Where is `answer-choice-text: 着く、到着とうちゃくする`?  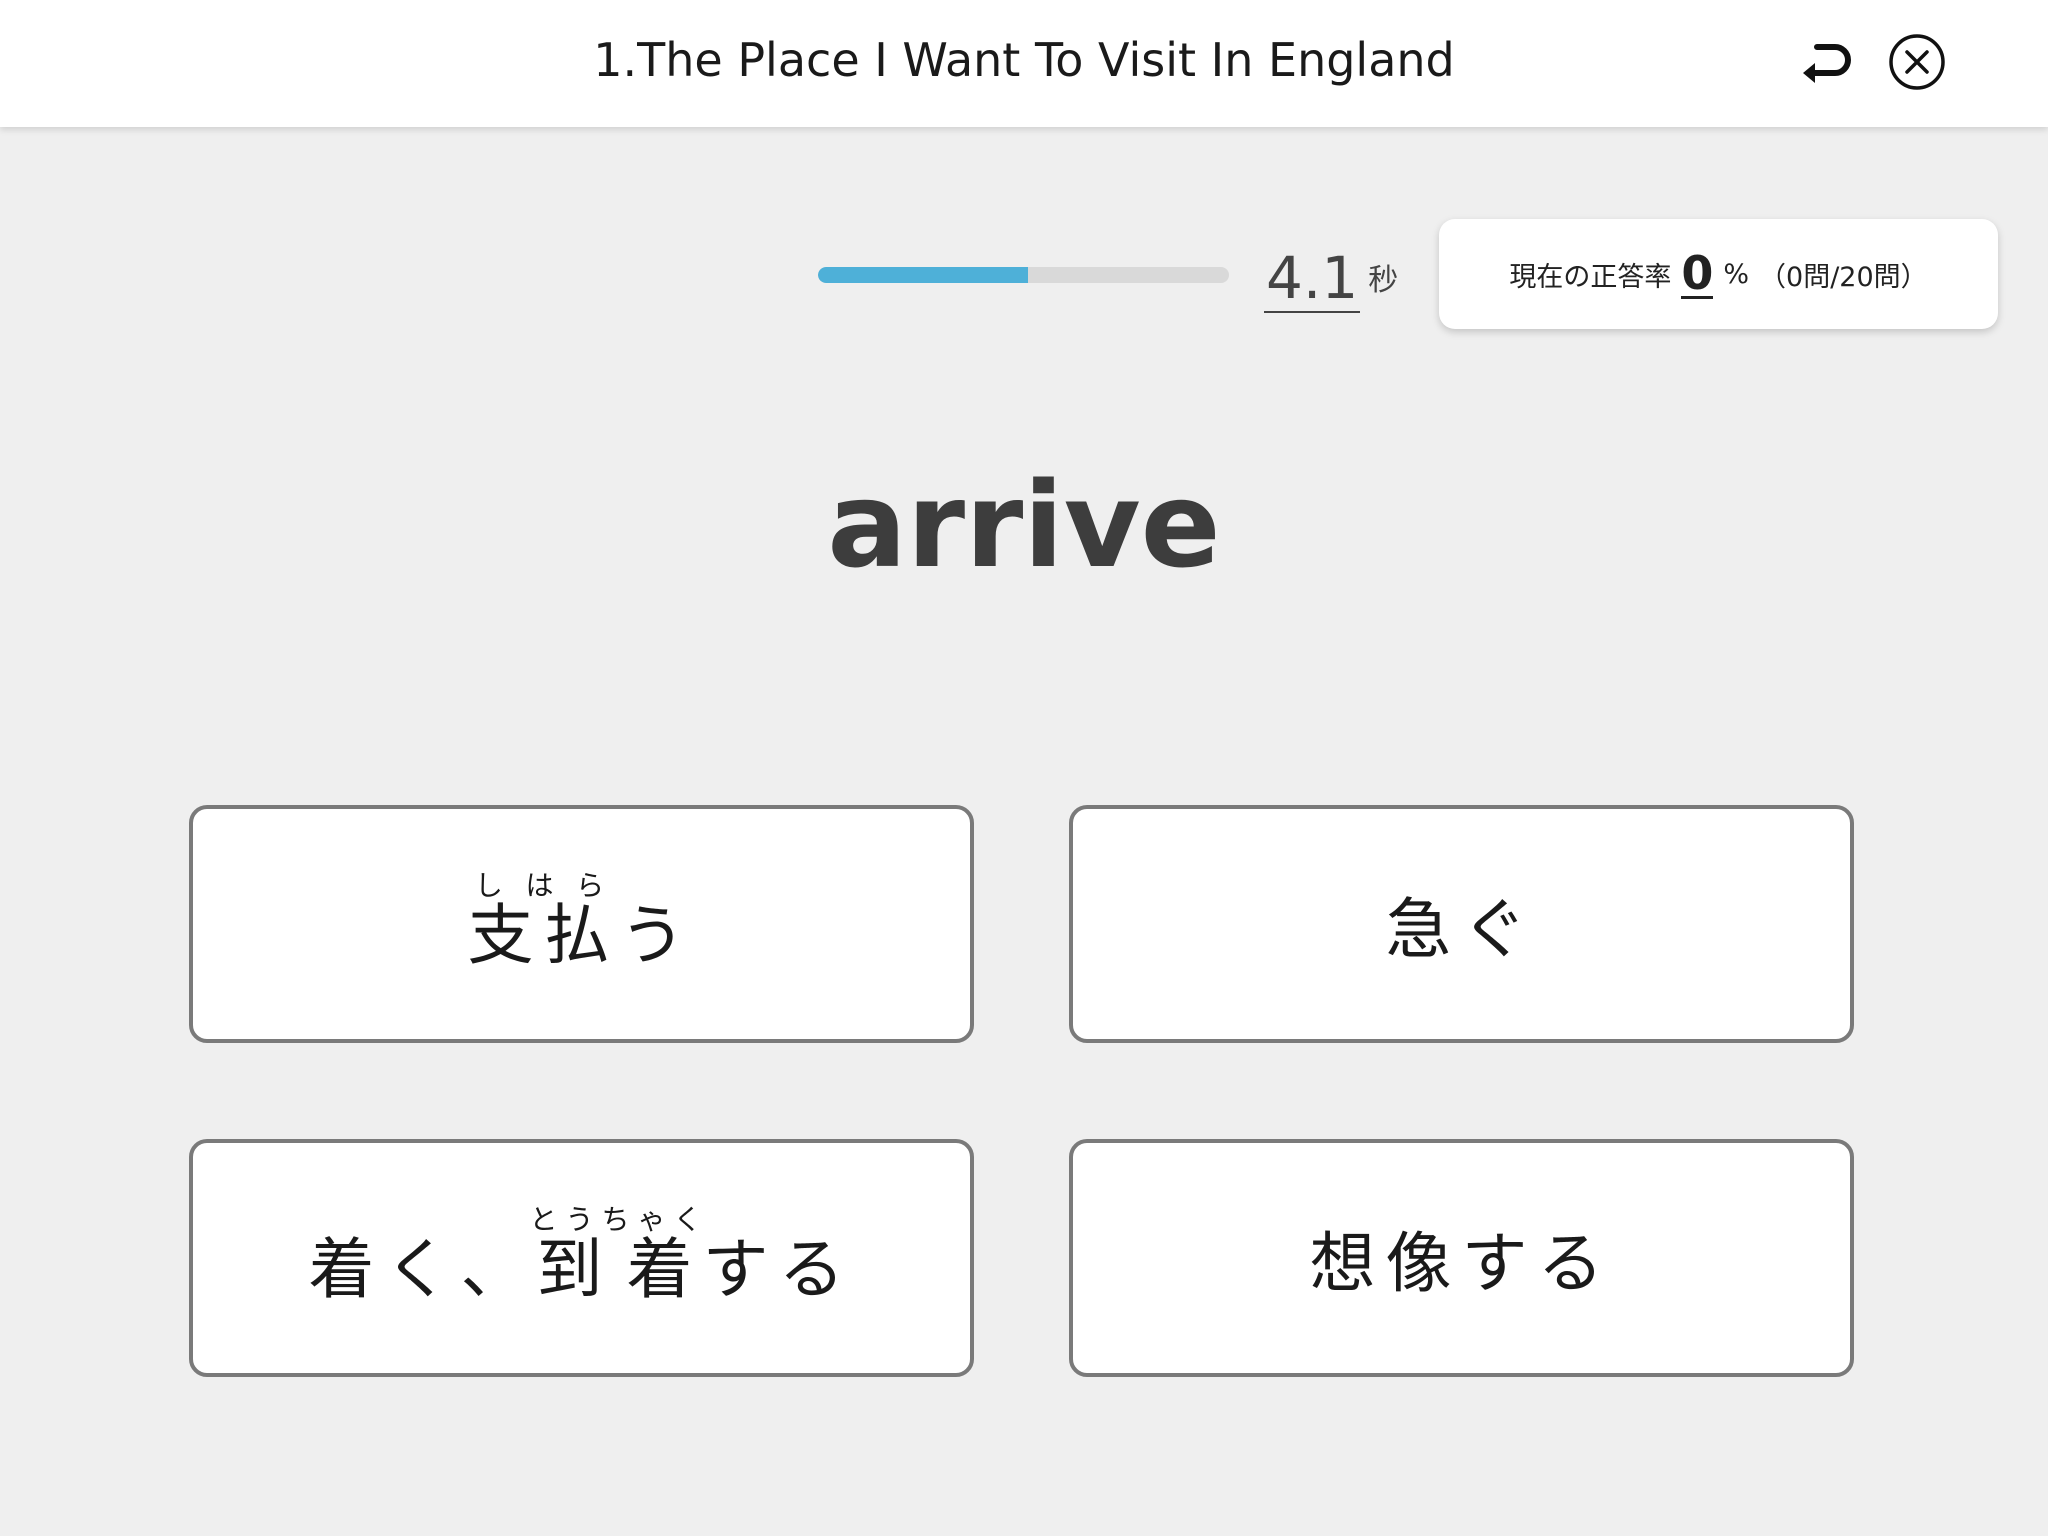
answer-choice-text: 着く、到着とうちゃくする is located at coordinates (581, 1257).